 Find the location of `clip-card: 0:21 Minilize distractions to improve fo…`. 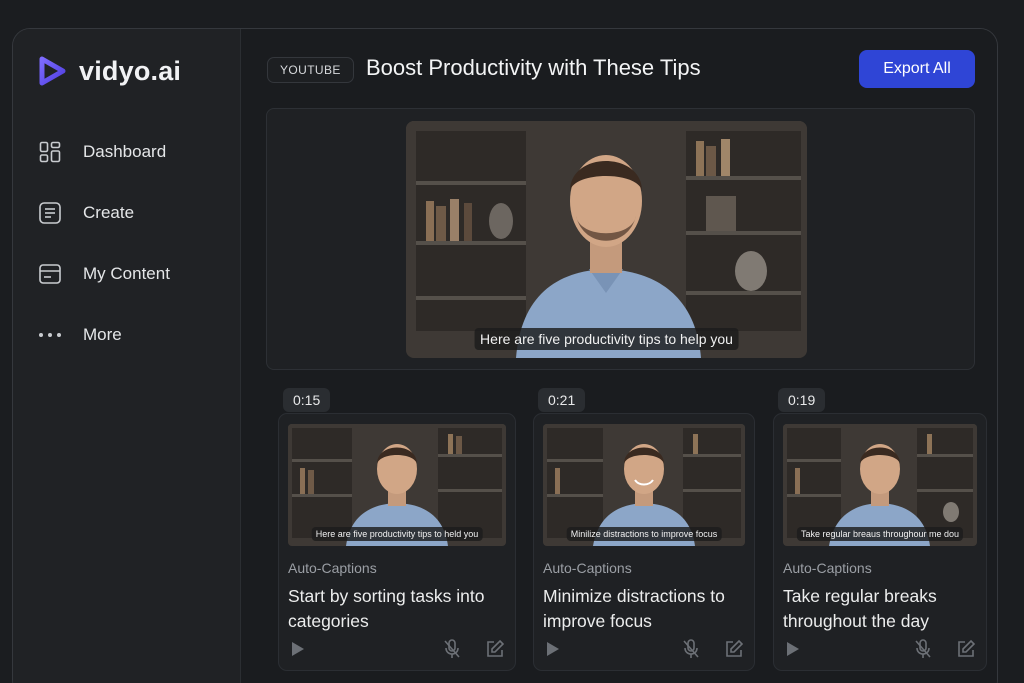

clip-card: 0:21 Minilize distractions to improve fo… is located at coordinates (644, 529).